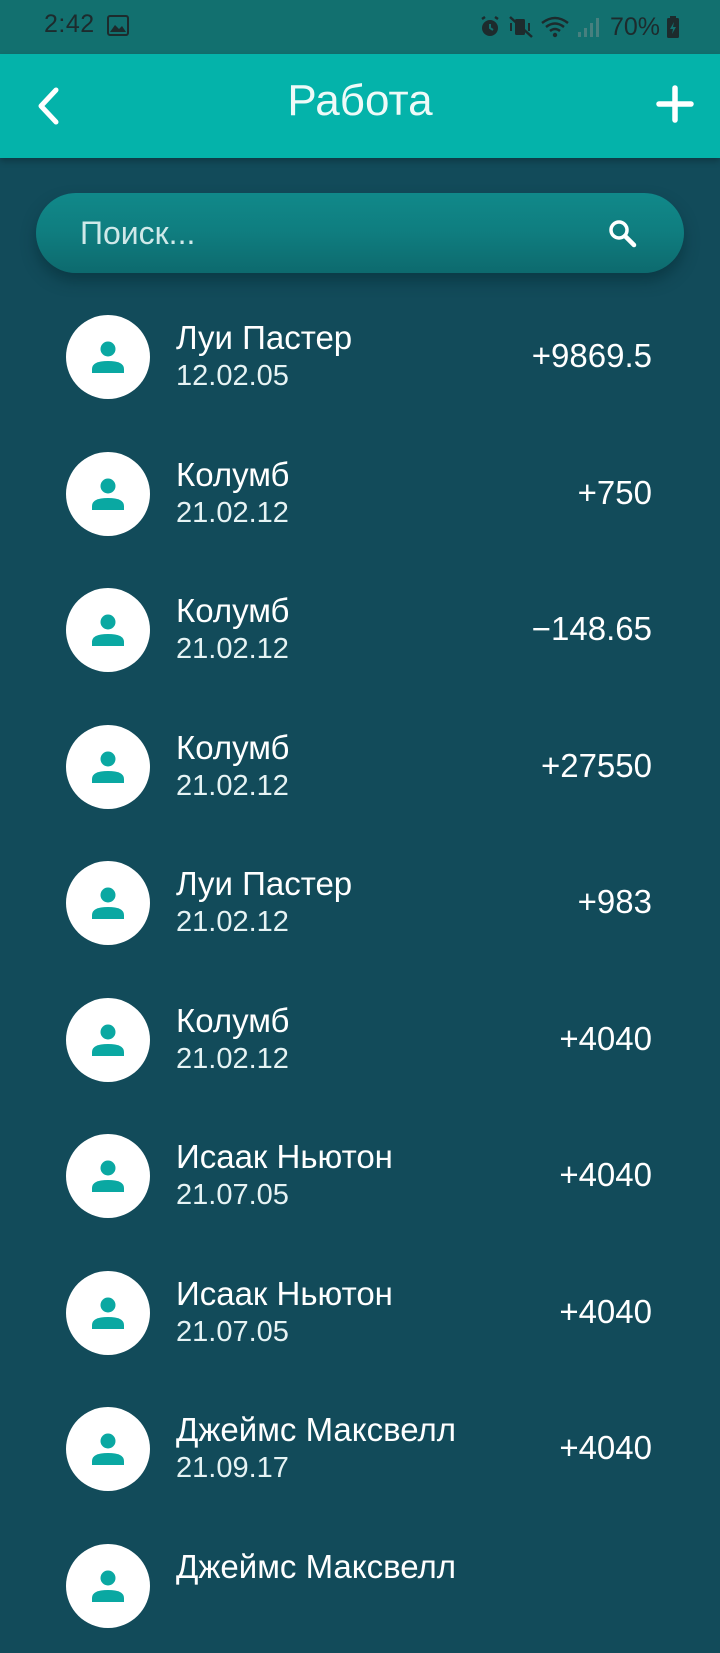 The image size is (720, 1653). What do you see at coordinates (596, 766) in the screenshot?
I see `transaction-amount: +27550` at bounding box center [596, 766].